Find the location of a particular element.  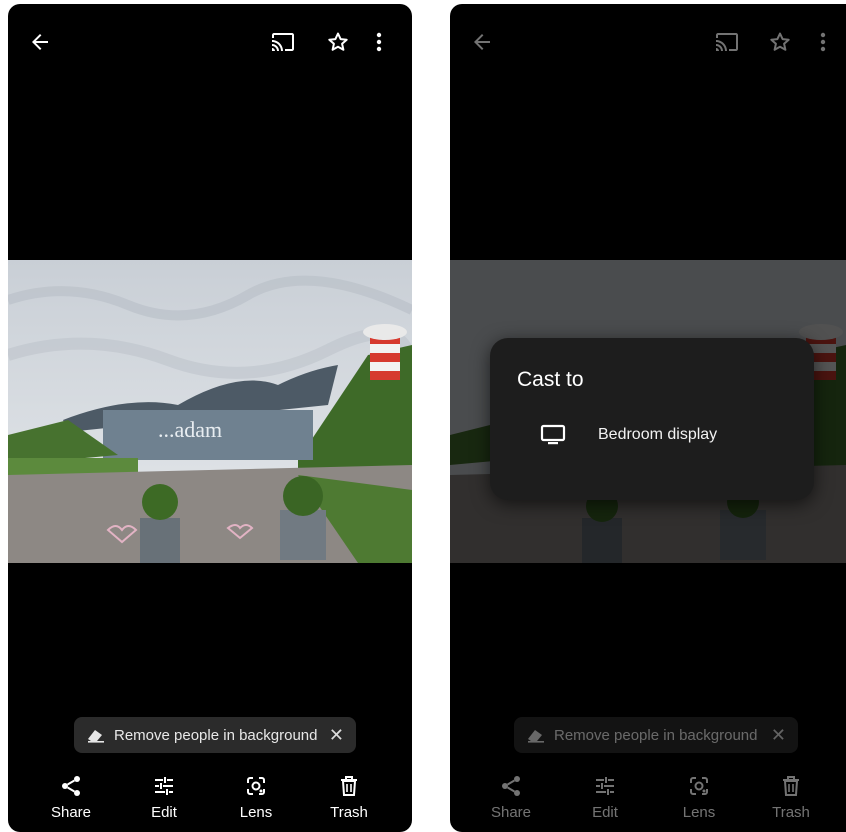

building-sign: ...adam is located at coordinates (190, 429).